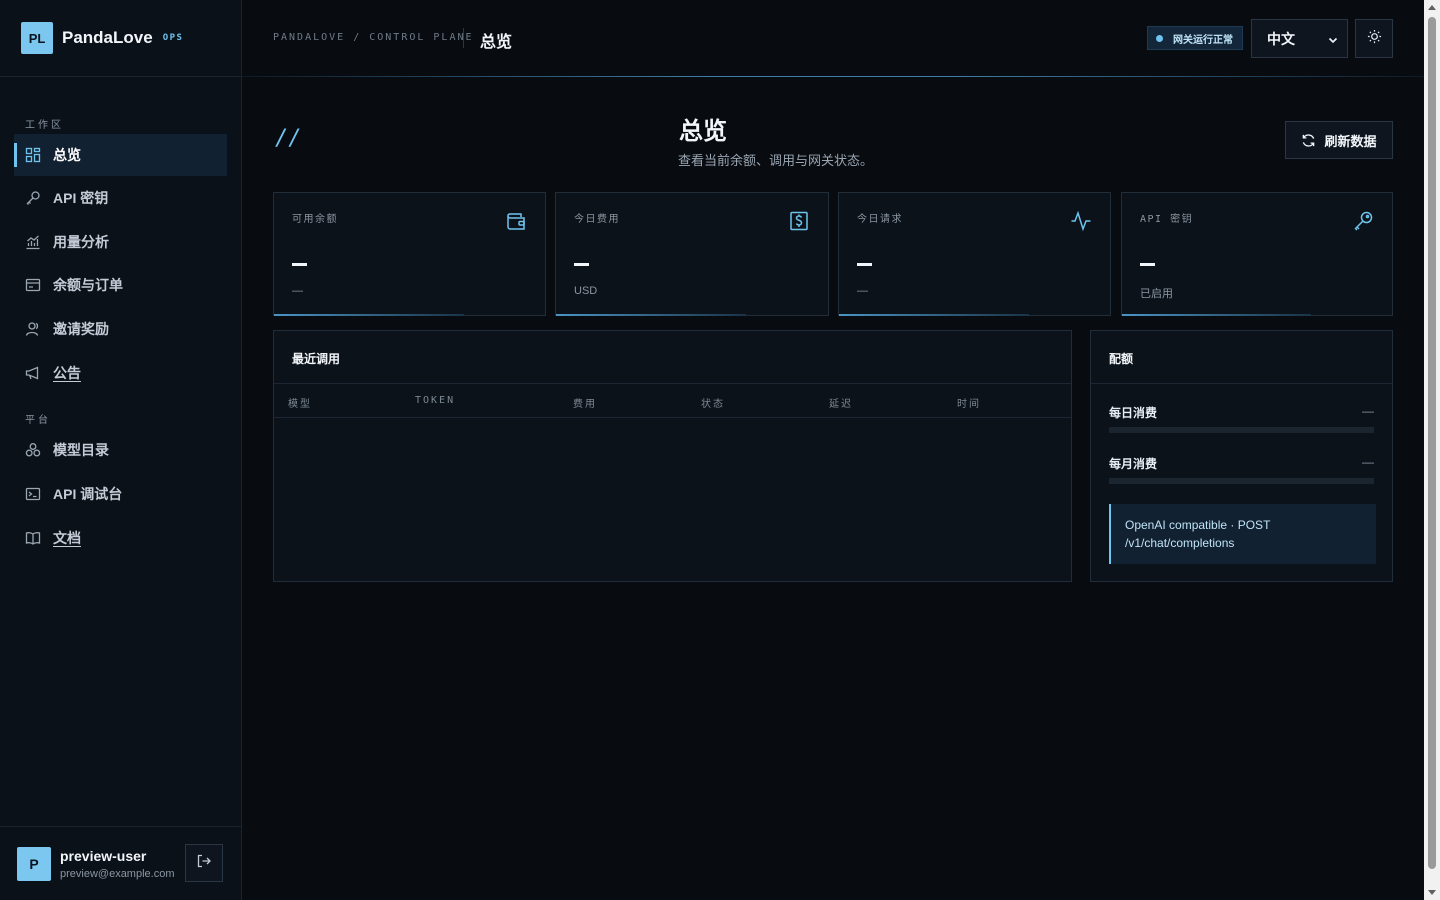 This screenshot has width=1440, height=900. What do you see at coordinates (107, 37) in the screenshot?
I see `brand-name: PandaLove` at bounding box center [107, 37].